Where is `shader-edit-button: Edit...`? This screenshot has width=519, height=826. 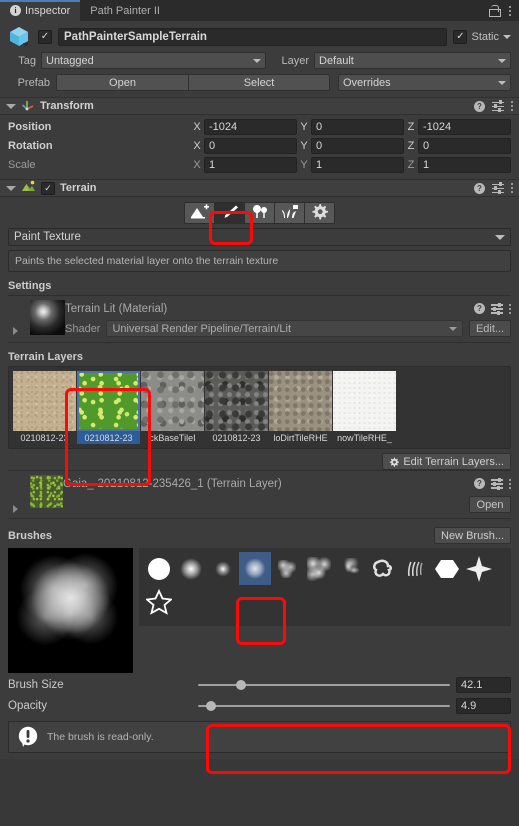
shader-edit-button: Edit... is located at coordinates (490, 328).